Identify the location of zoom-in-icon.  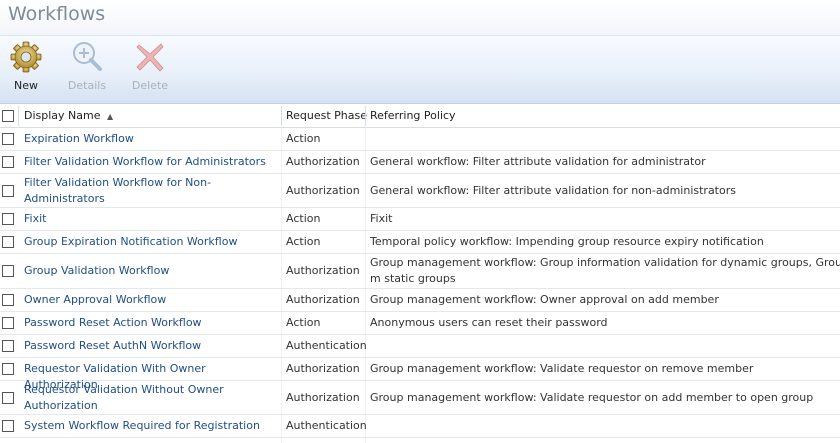
(87, 56).